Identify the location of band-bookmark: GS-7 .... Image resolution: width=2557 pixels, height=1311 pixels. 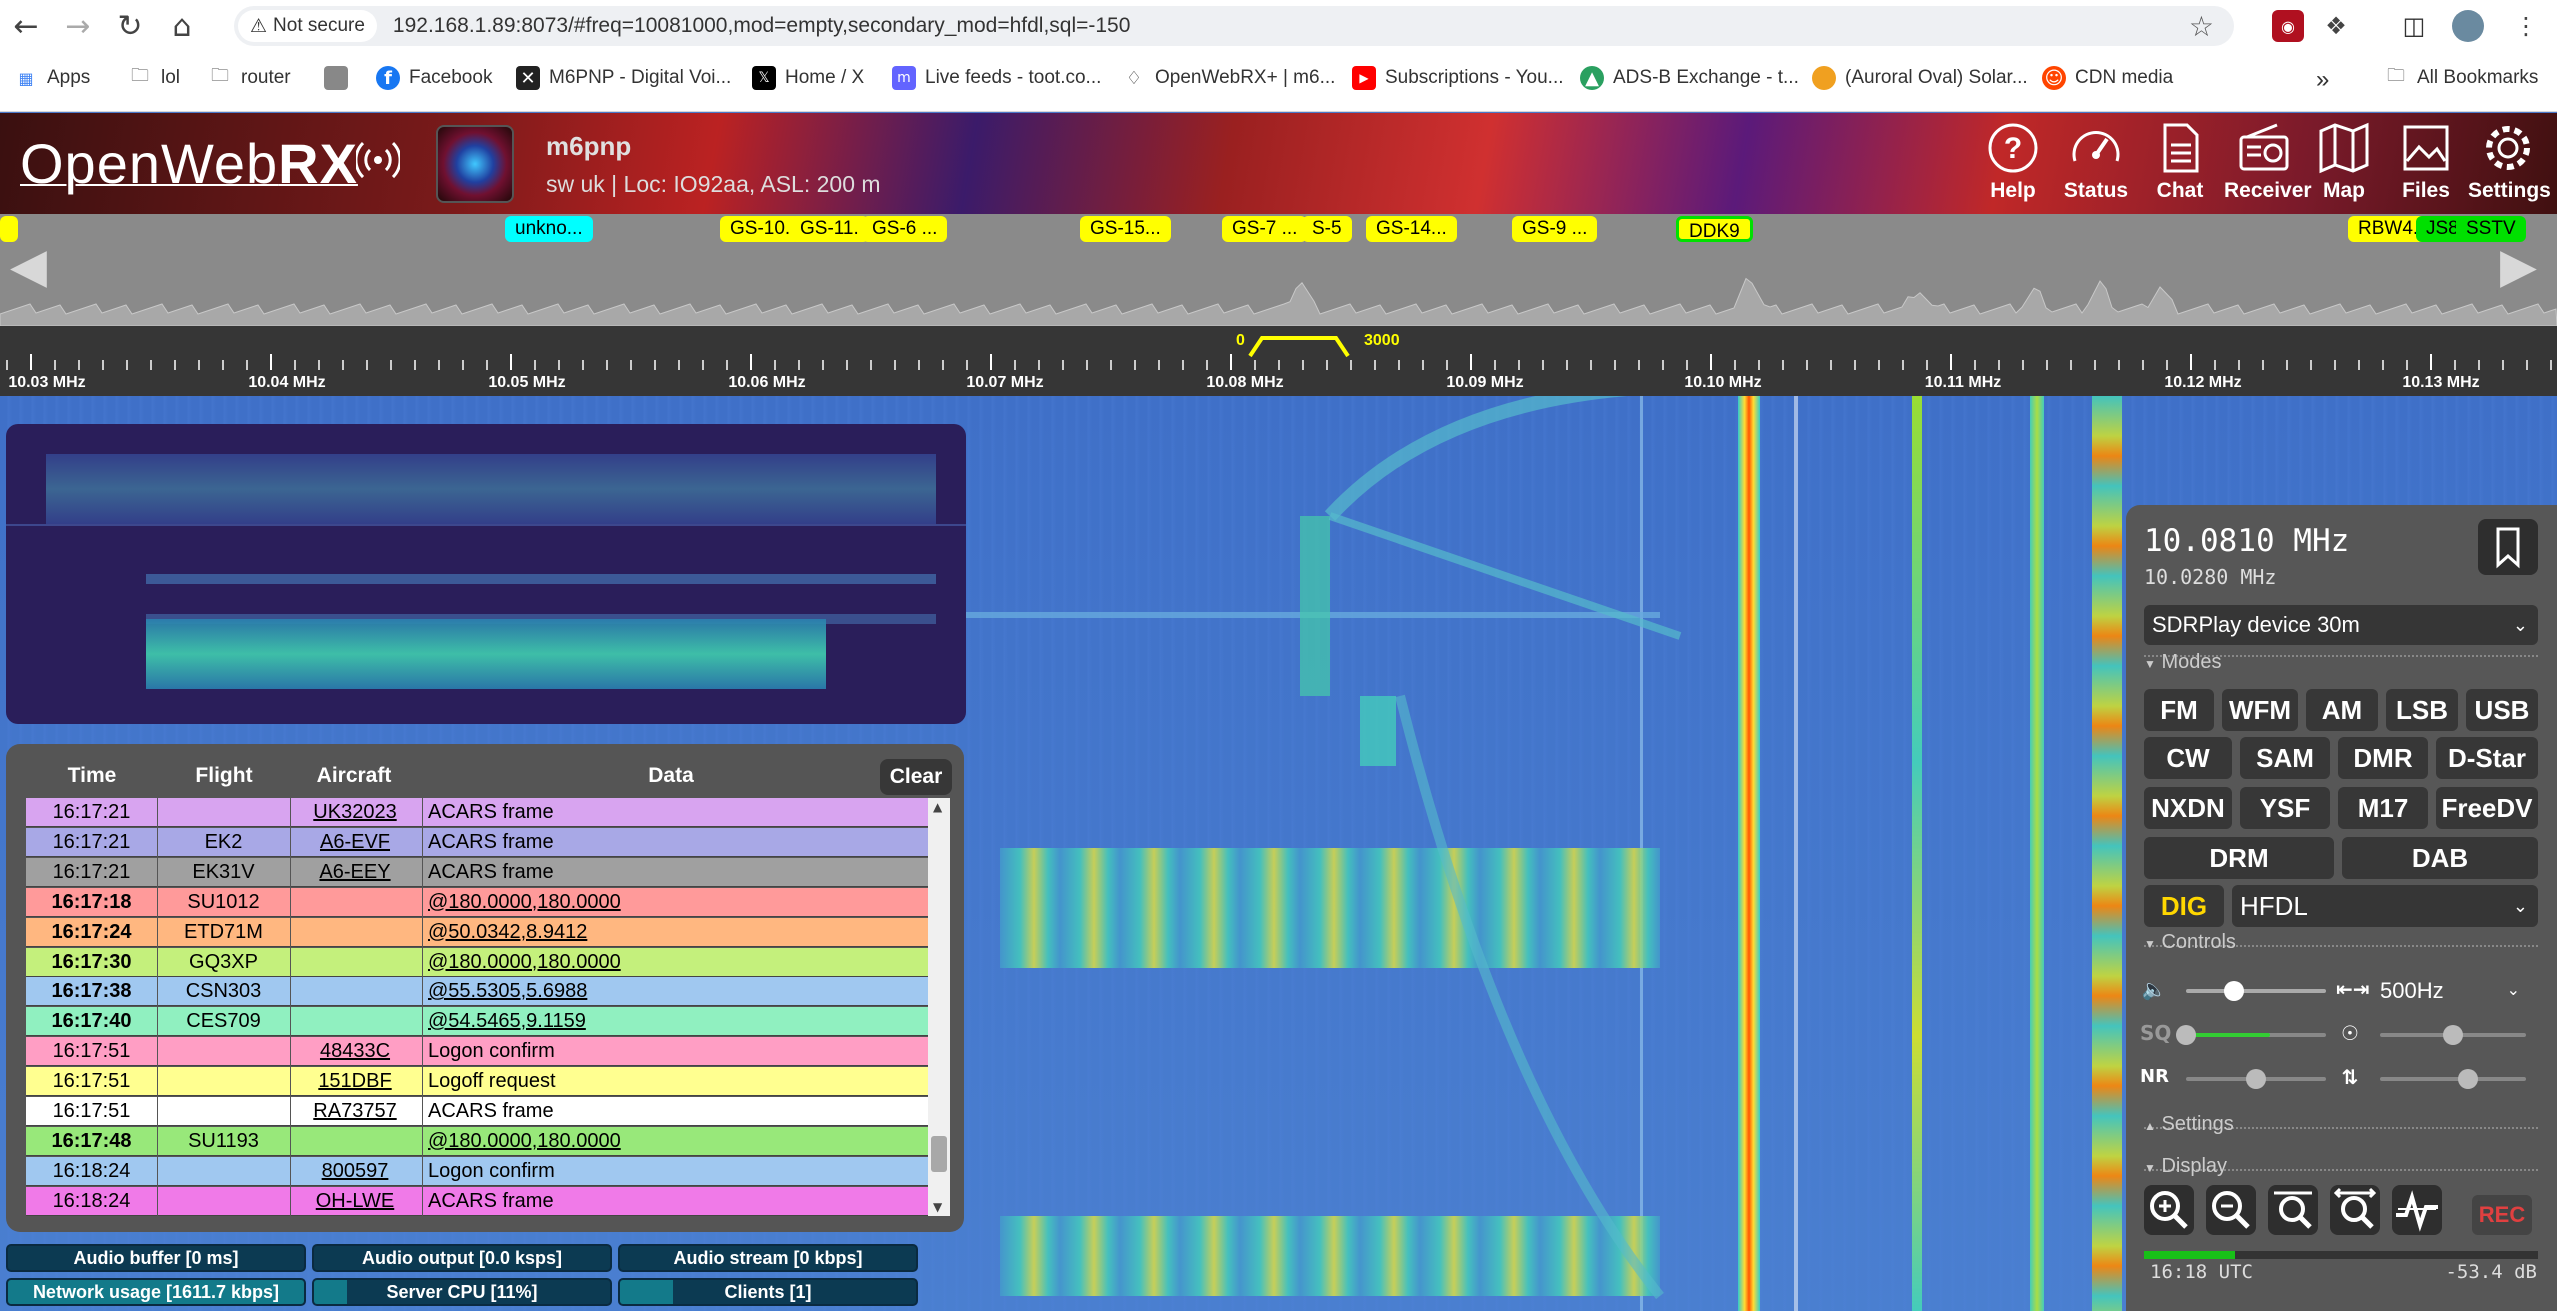
(1265, 229).